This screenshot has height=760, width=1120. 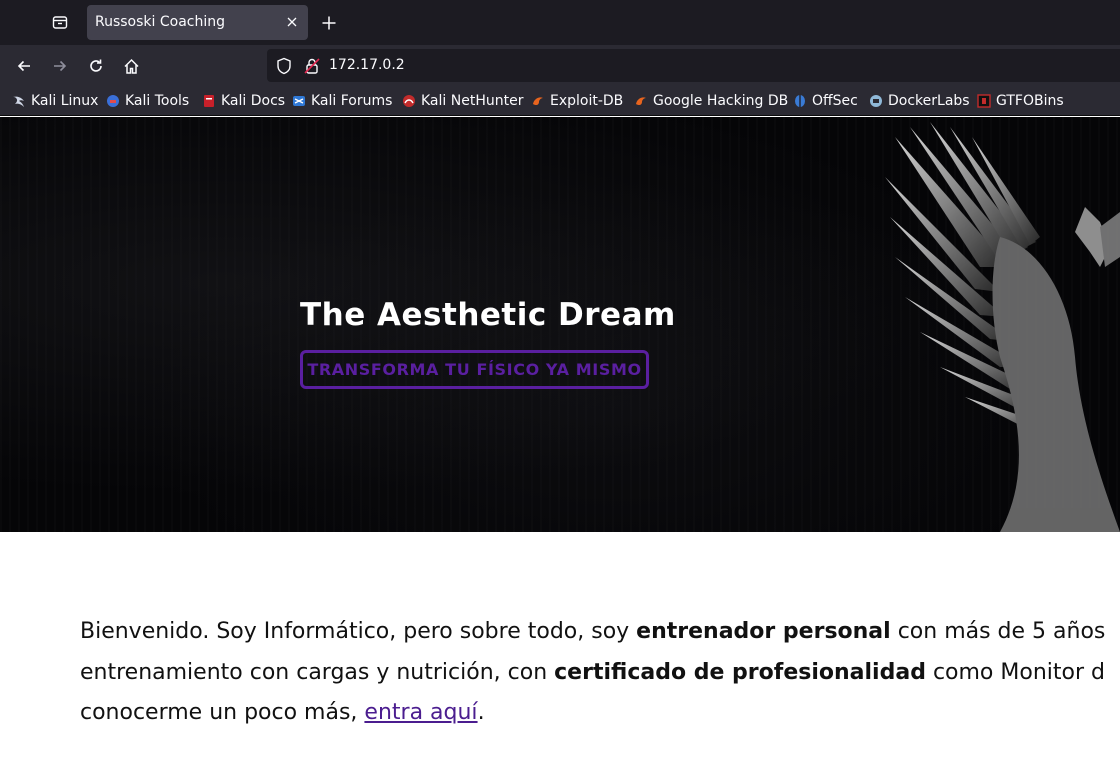 What do you see at coordinates (312, 66) in the screenshot?
I see `insecure-lock-icon` at bounding box center [312, 66].